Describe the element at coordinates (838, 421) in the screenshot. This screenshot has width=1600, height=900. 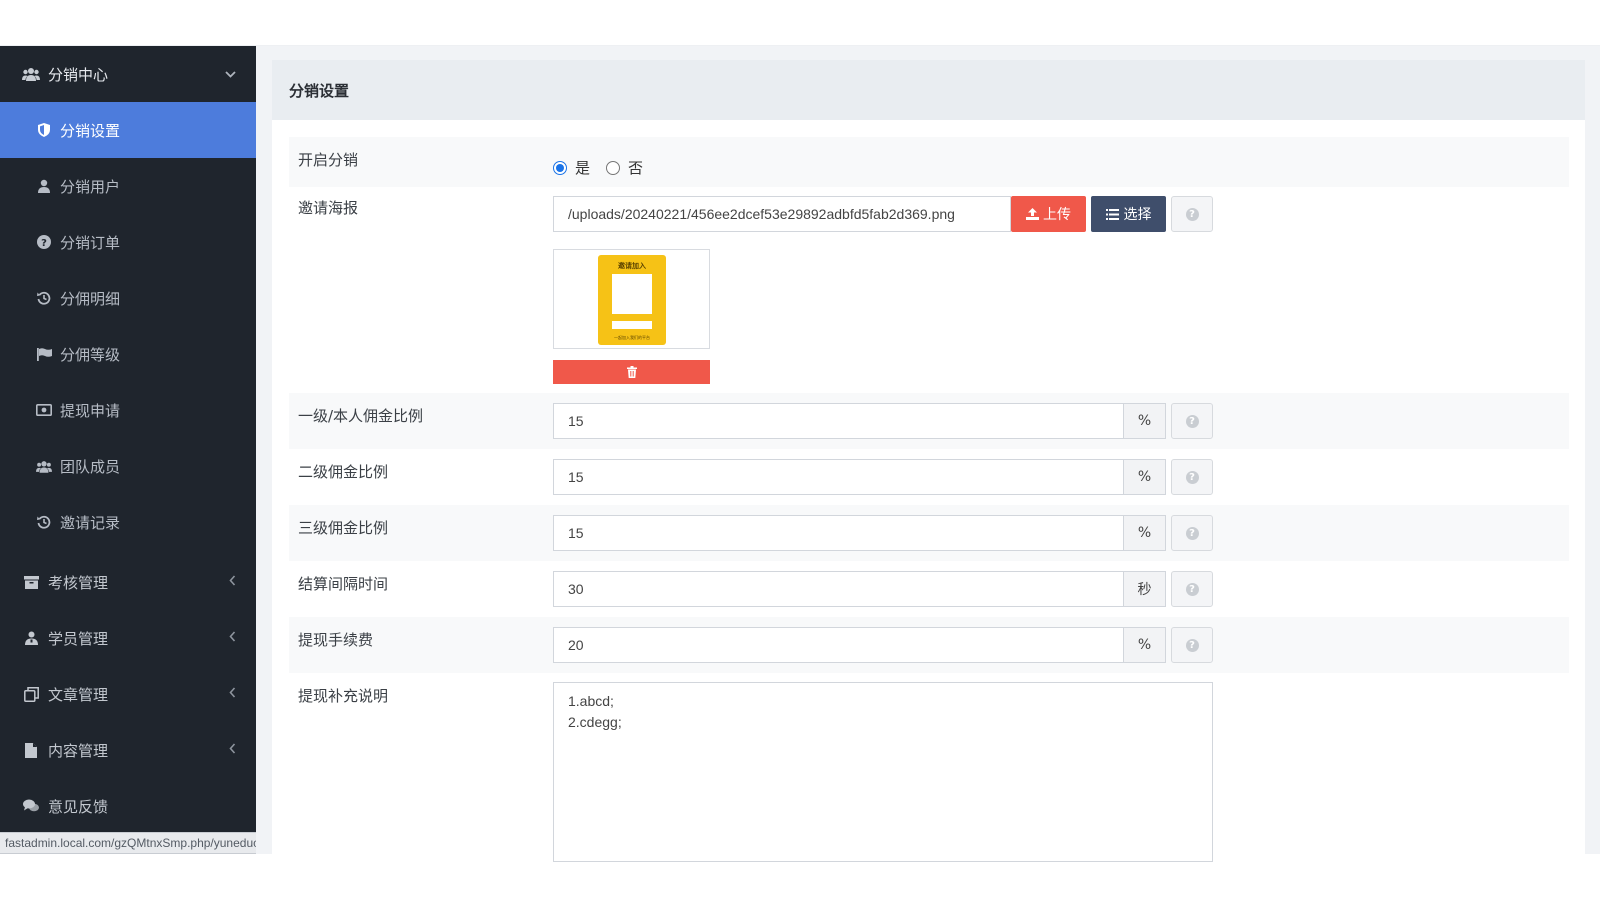
I see `level1-ratio-input: 15` at that location.